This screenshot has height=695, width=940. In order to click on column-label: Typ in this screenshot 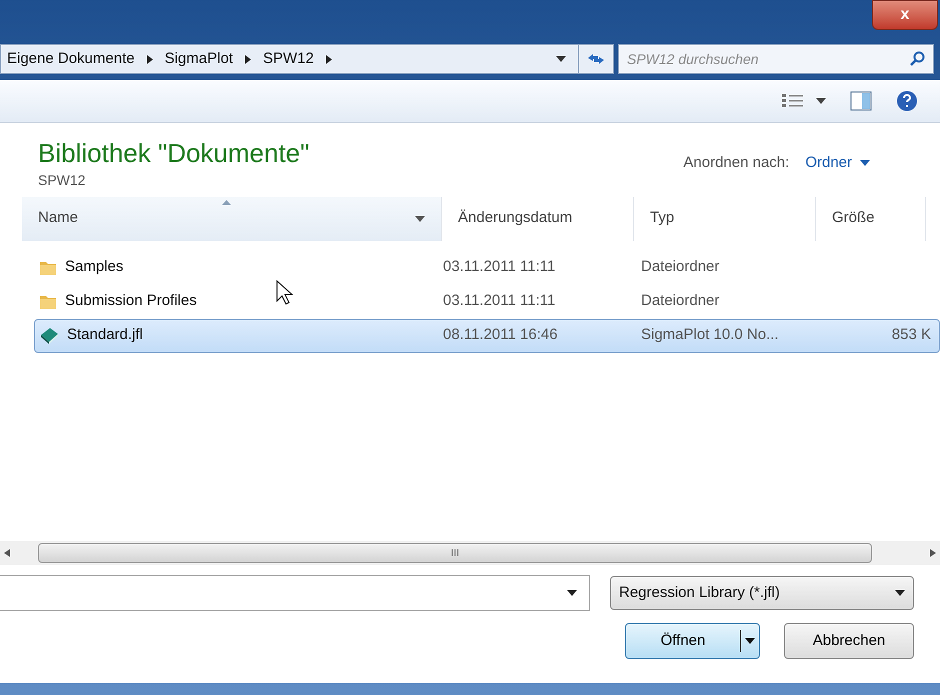, I will do `click(662, 218)`.